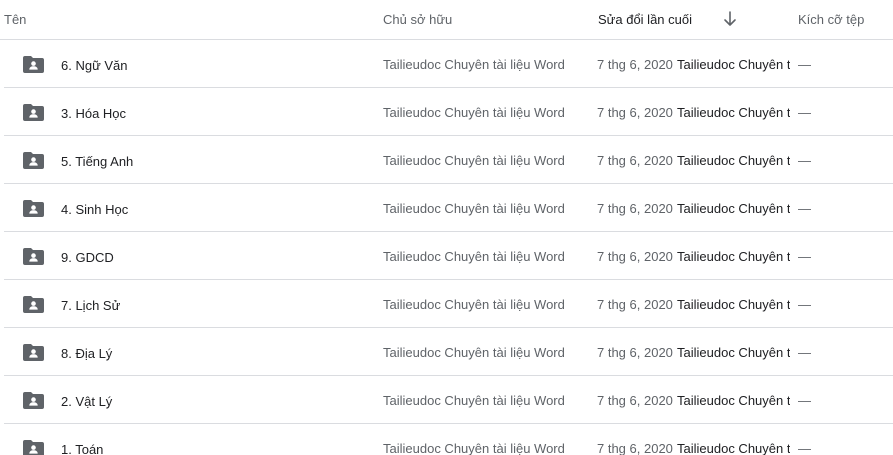 This screenshot has width=893, height=455. Describe the element at coordinates (91, 305) in the screenshot. I see `file-name: 7. Lịch Sử` at that location.